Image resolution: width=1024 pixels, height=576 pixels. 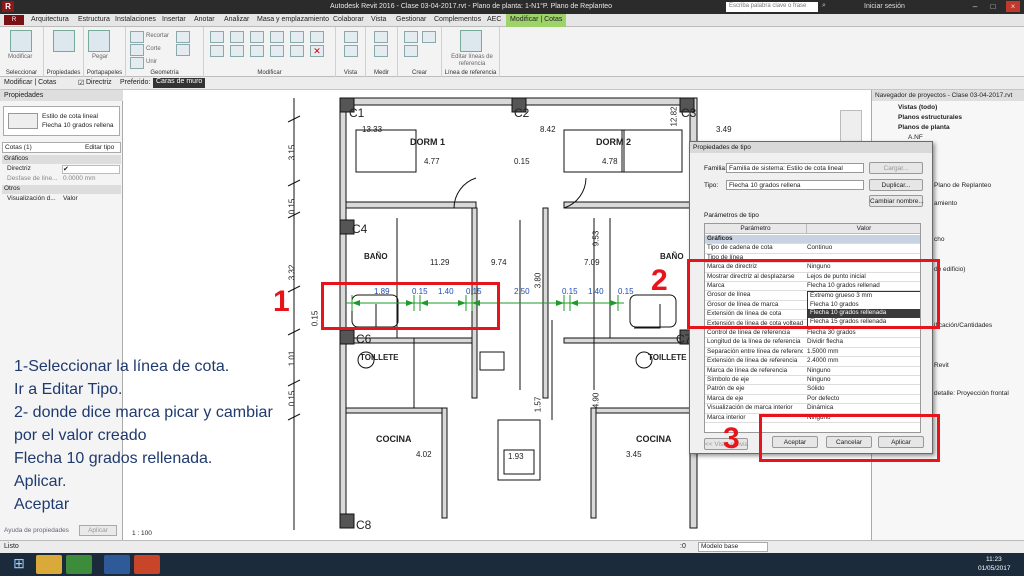 I want to click on model-select: Modelo base, so click(x=733, y=547).